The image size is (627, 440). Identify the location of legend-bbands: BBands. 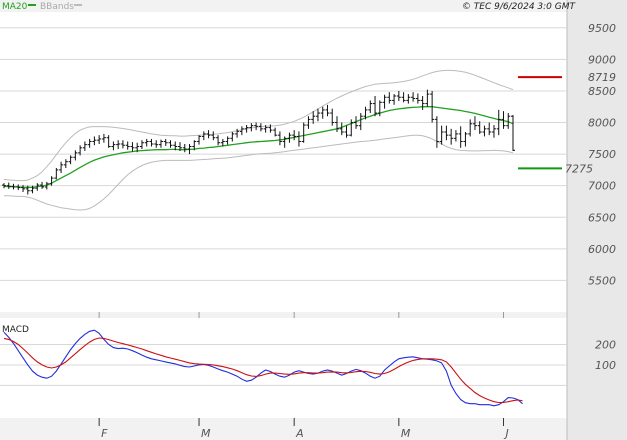
(57, 7).